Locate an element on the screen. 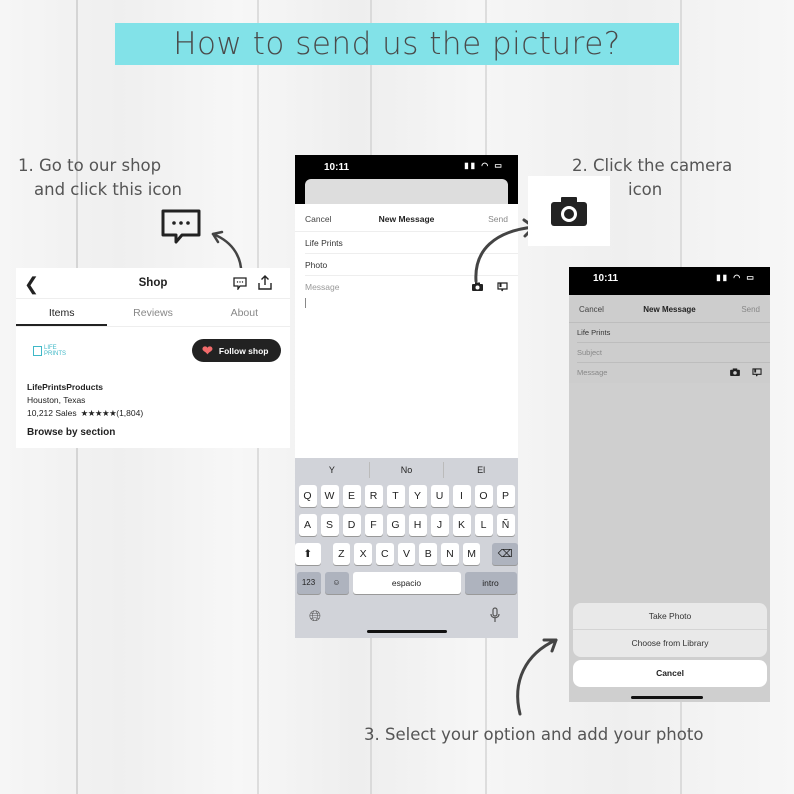  key: L is located at coordinates (483, 525).